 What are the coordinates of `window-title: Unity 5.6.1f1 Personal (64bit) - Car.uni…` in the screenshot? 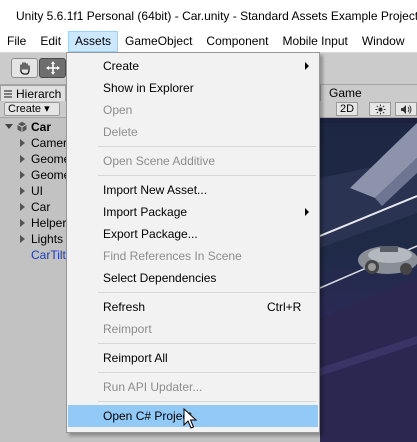 It's located at (216, 15).